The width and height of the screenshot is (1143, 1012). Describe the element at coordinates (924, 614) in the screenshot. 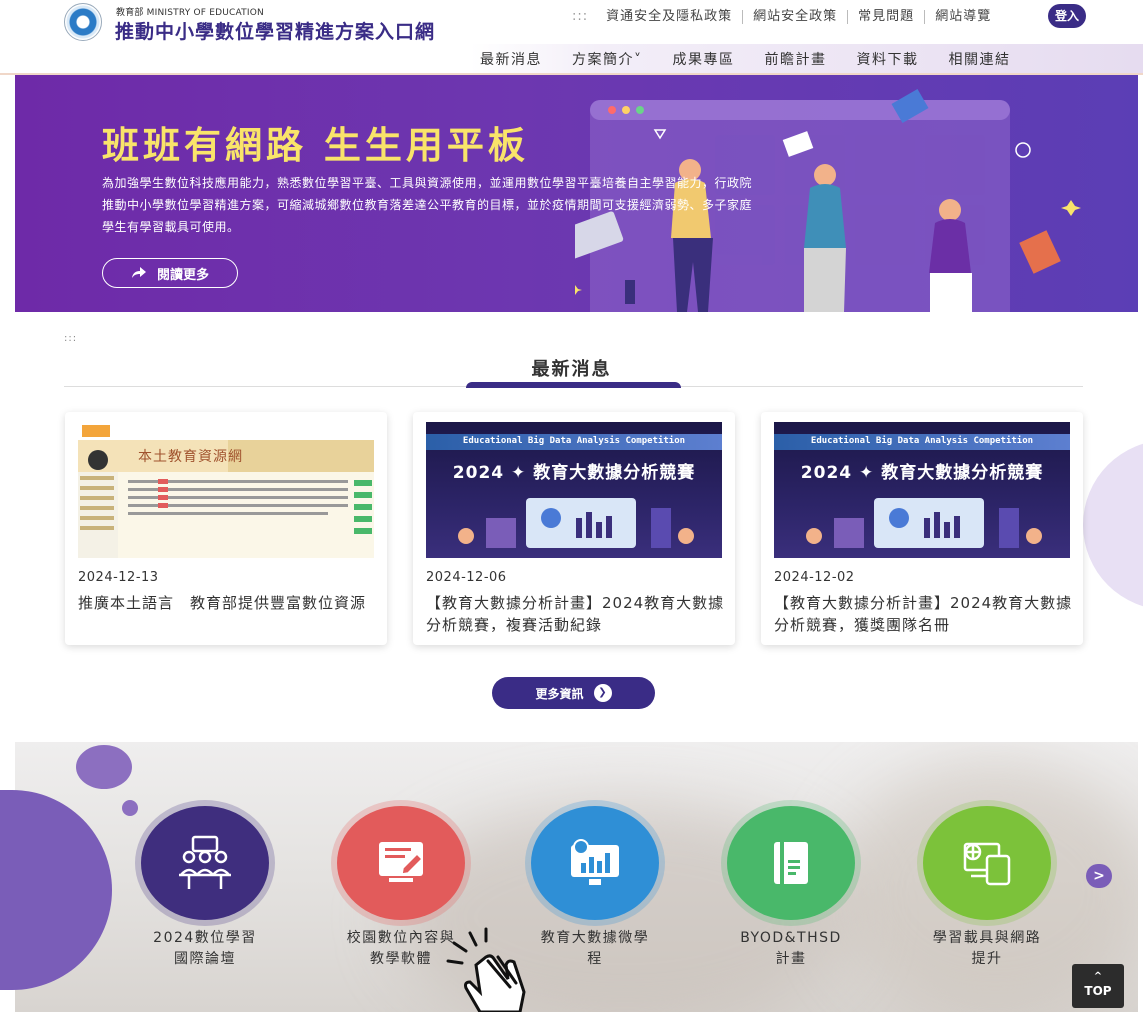

I see `news-title: 【教育大數據分析計畫】2024教育大數據分析競賽，獲獎團隊名冊` at that location.